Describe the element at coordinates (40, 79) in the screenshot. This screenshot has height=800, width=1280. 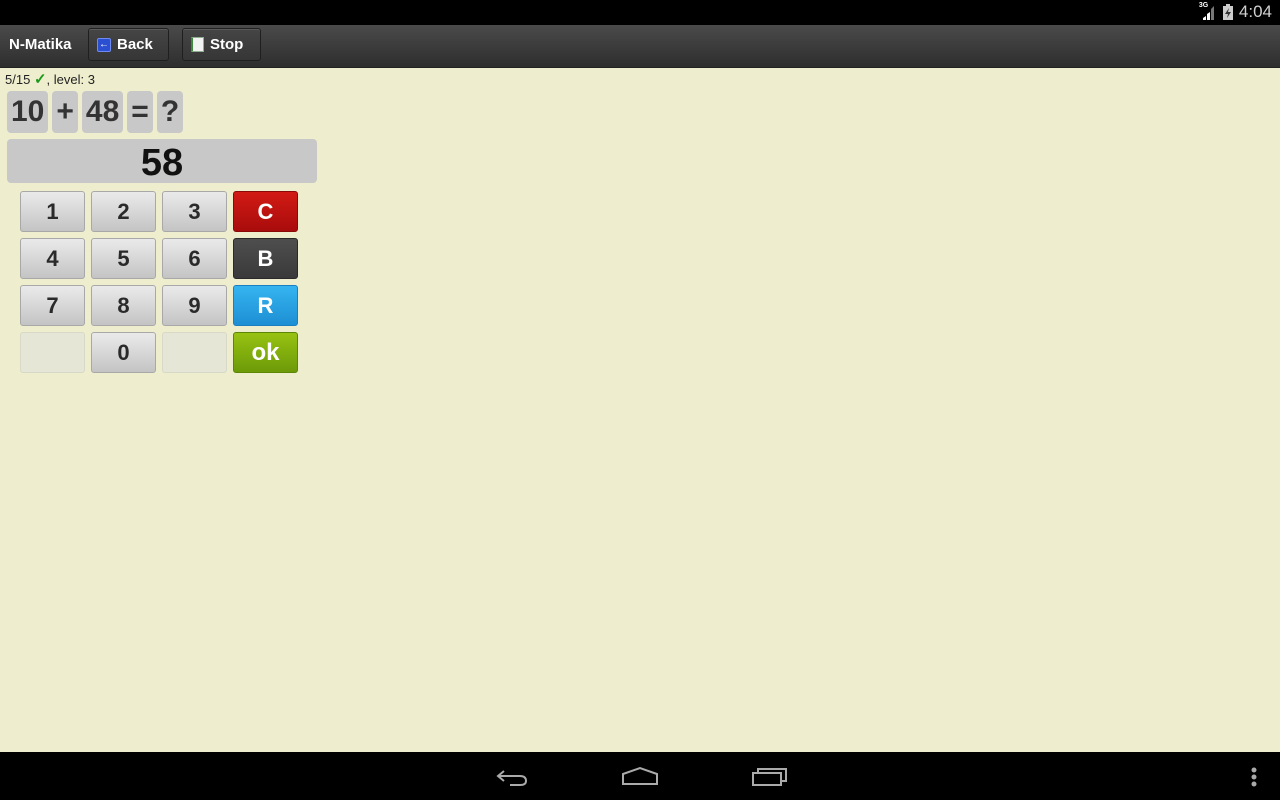
I see `check-icon: ✓` at that location.